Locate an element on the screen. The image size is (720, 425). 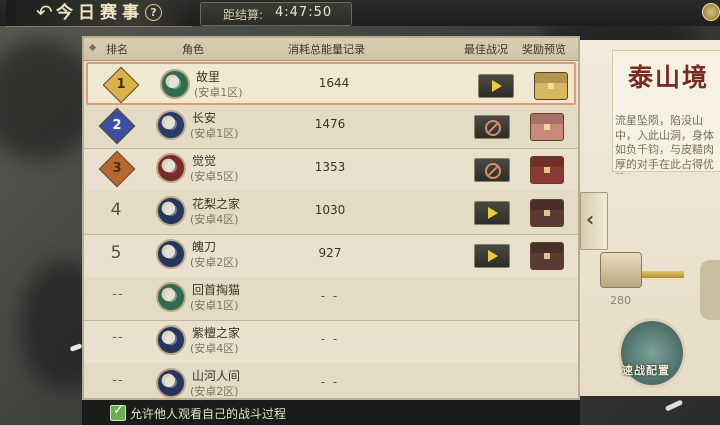
column-header-role: 角色 is located at coordinates (193, 49).